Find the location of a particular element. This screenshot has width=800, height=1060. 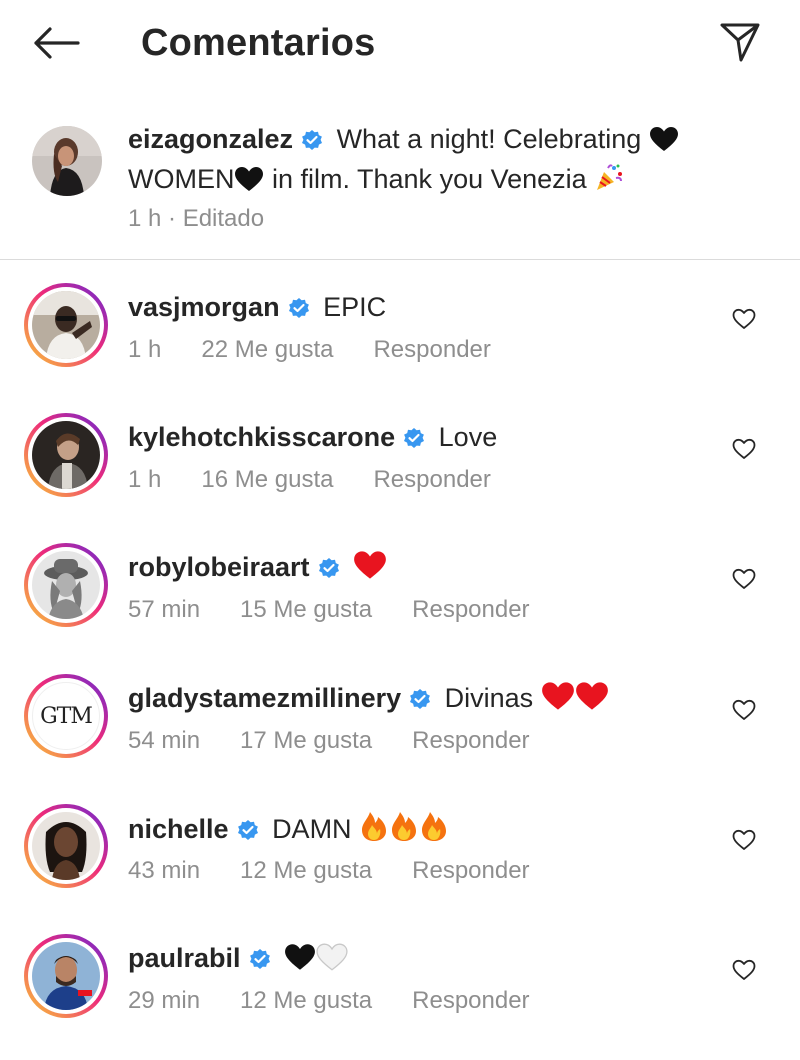

comment-meta: 43 min 12 Me gusta Responder is located at coordinates (329, 871).